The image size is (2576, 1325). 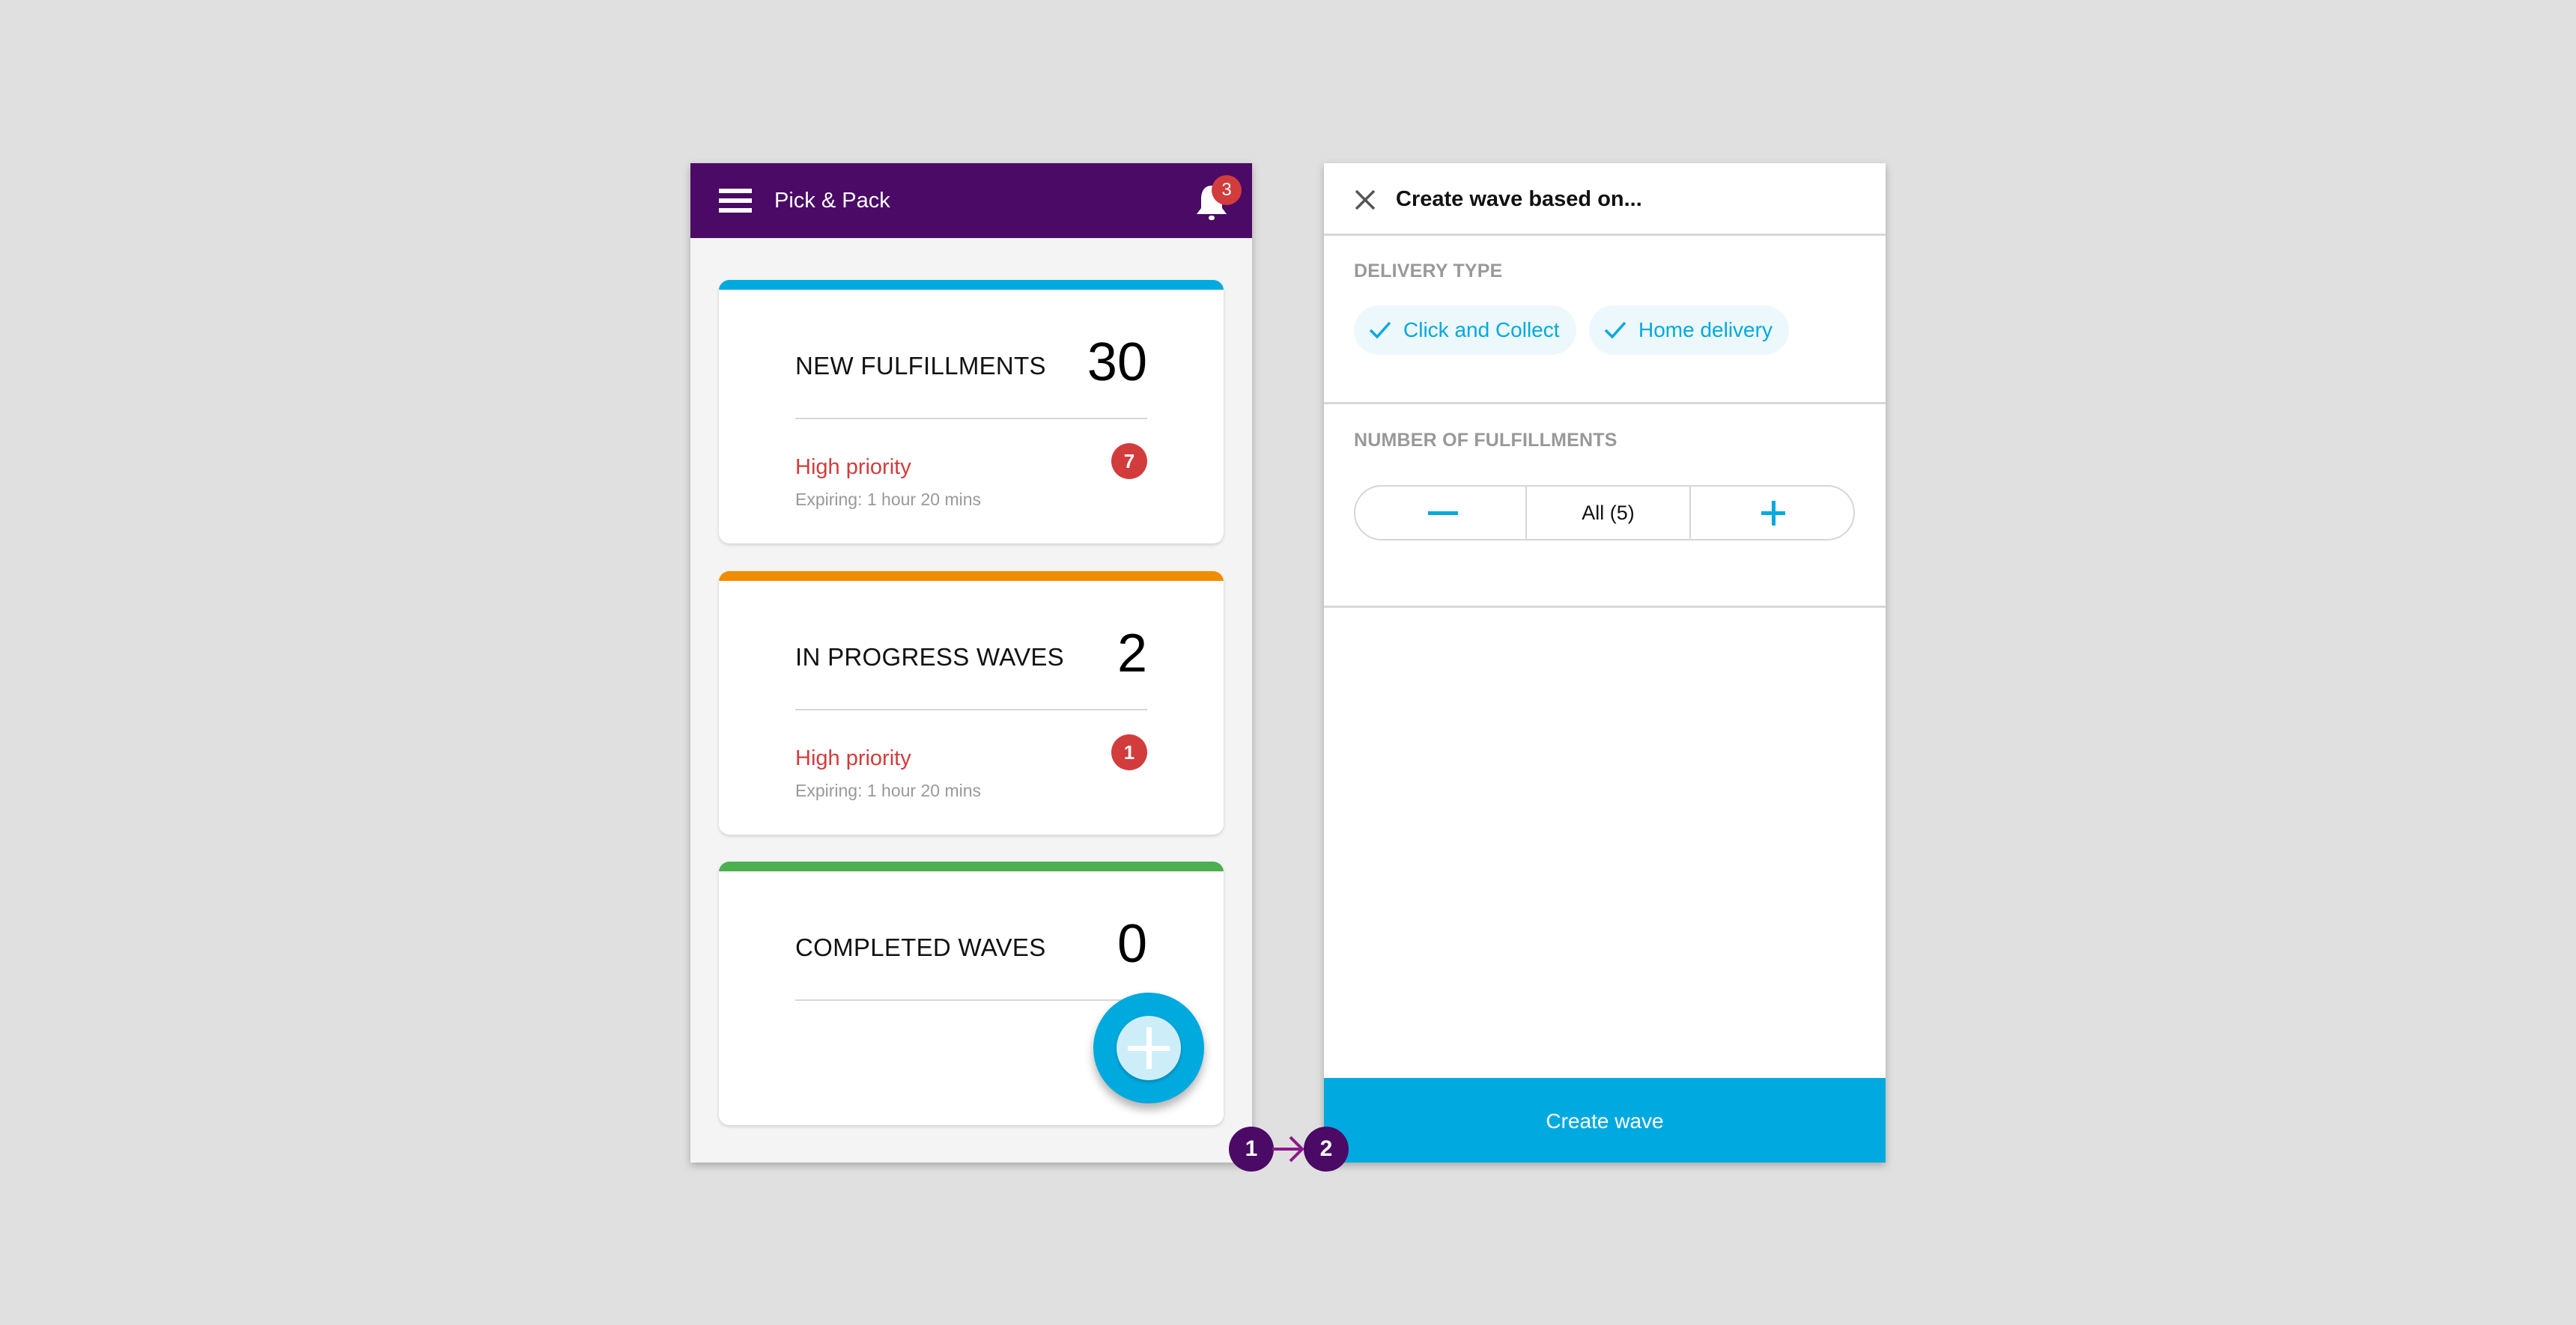 What do you see at coordinates (971, 200) in the screenshot?
I see `app-header: Pick & Pack 3` at bounding box center [971, 200].